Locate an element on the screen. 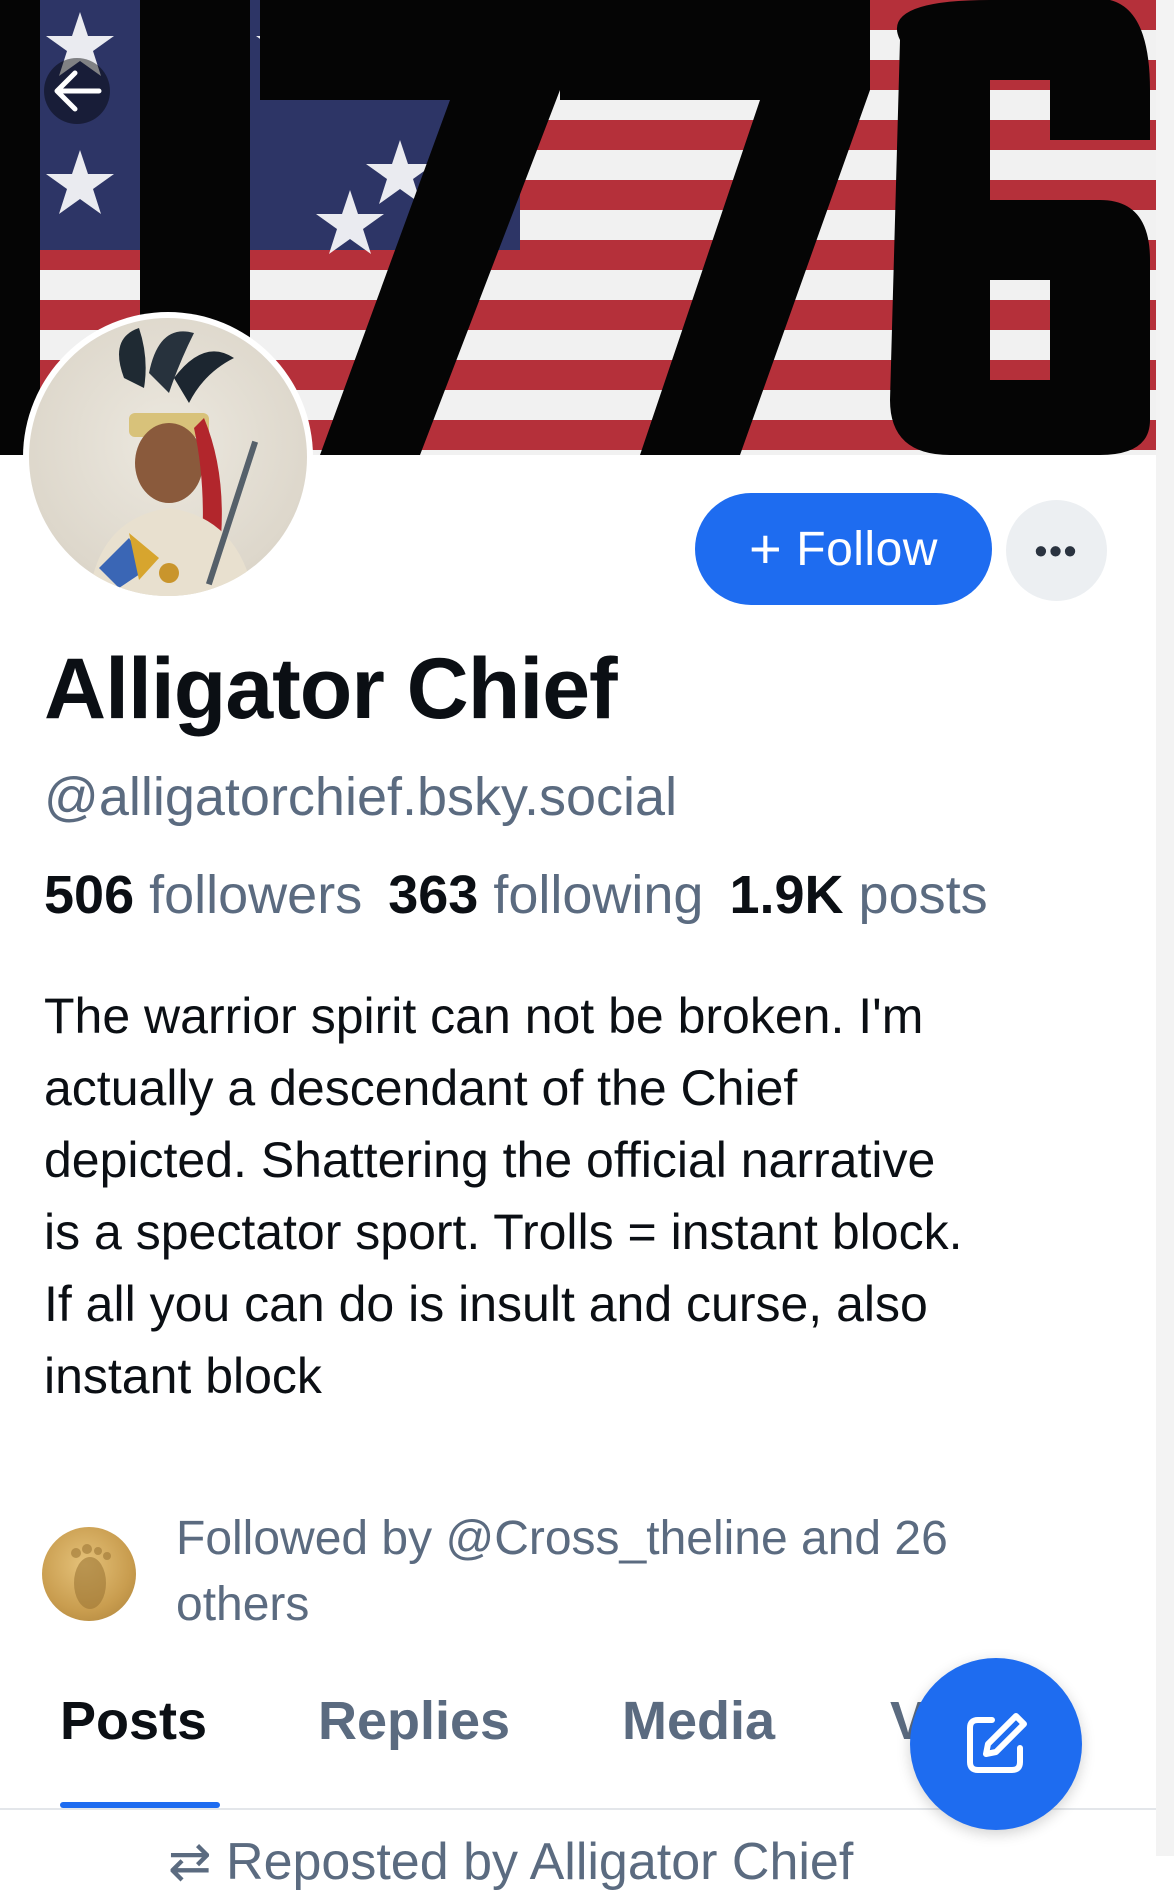  posts-stat: 1.9K posts is located at coordinates (858, 895).